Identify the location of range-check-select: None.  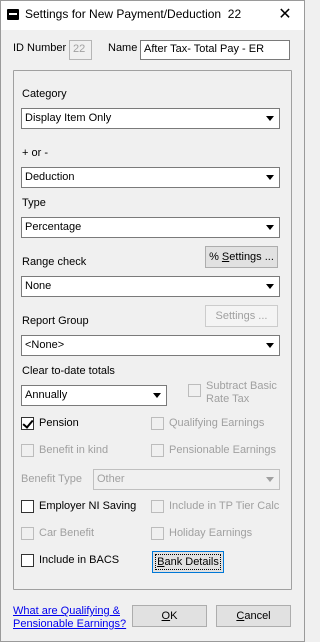
(150, 286).